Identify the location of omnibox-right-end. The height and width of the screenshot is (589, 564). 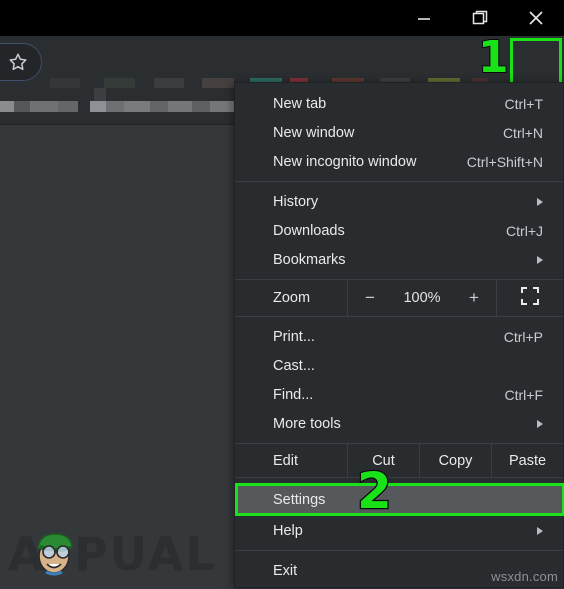
(21, 62).